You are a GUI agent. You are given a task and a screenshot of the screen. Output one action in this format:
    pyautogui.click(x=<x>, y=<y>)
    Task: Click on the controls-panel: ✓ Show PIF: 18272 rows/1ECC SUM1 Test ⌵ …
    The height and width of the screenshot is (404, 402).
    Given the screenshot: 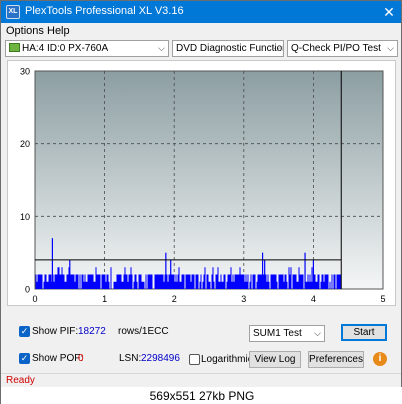 What is the action you would take?
    pyautogui.click(x=201, y=346)
    